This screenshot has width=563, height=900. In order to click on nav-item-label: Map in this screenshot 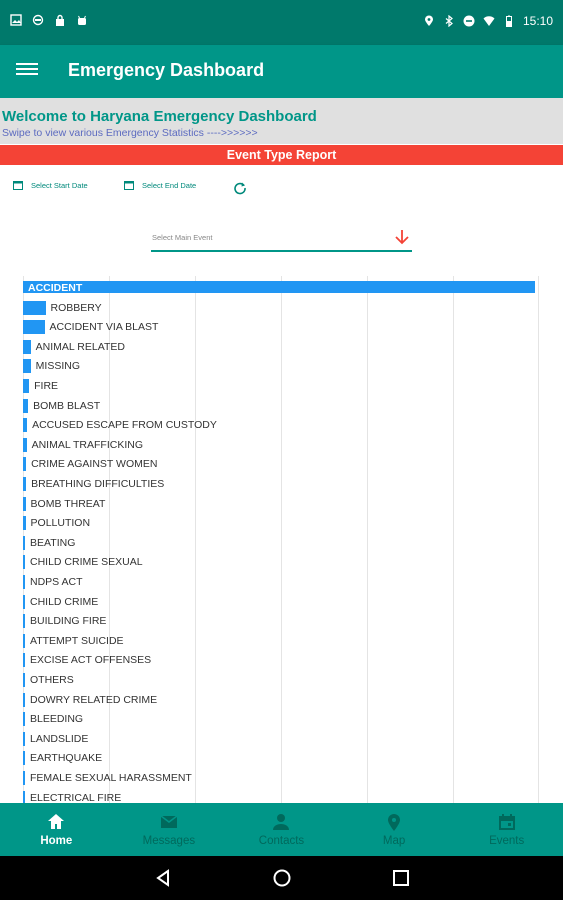, I will do `click(394, 841)`.